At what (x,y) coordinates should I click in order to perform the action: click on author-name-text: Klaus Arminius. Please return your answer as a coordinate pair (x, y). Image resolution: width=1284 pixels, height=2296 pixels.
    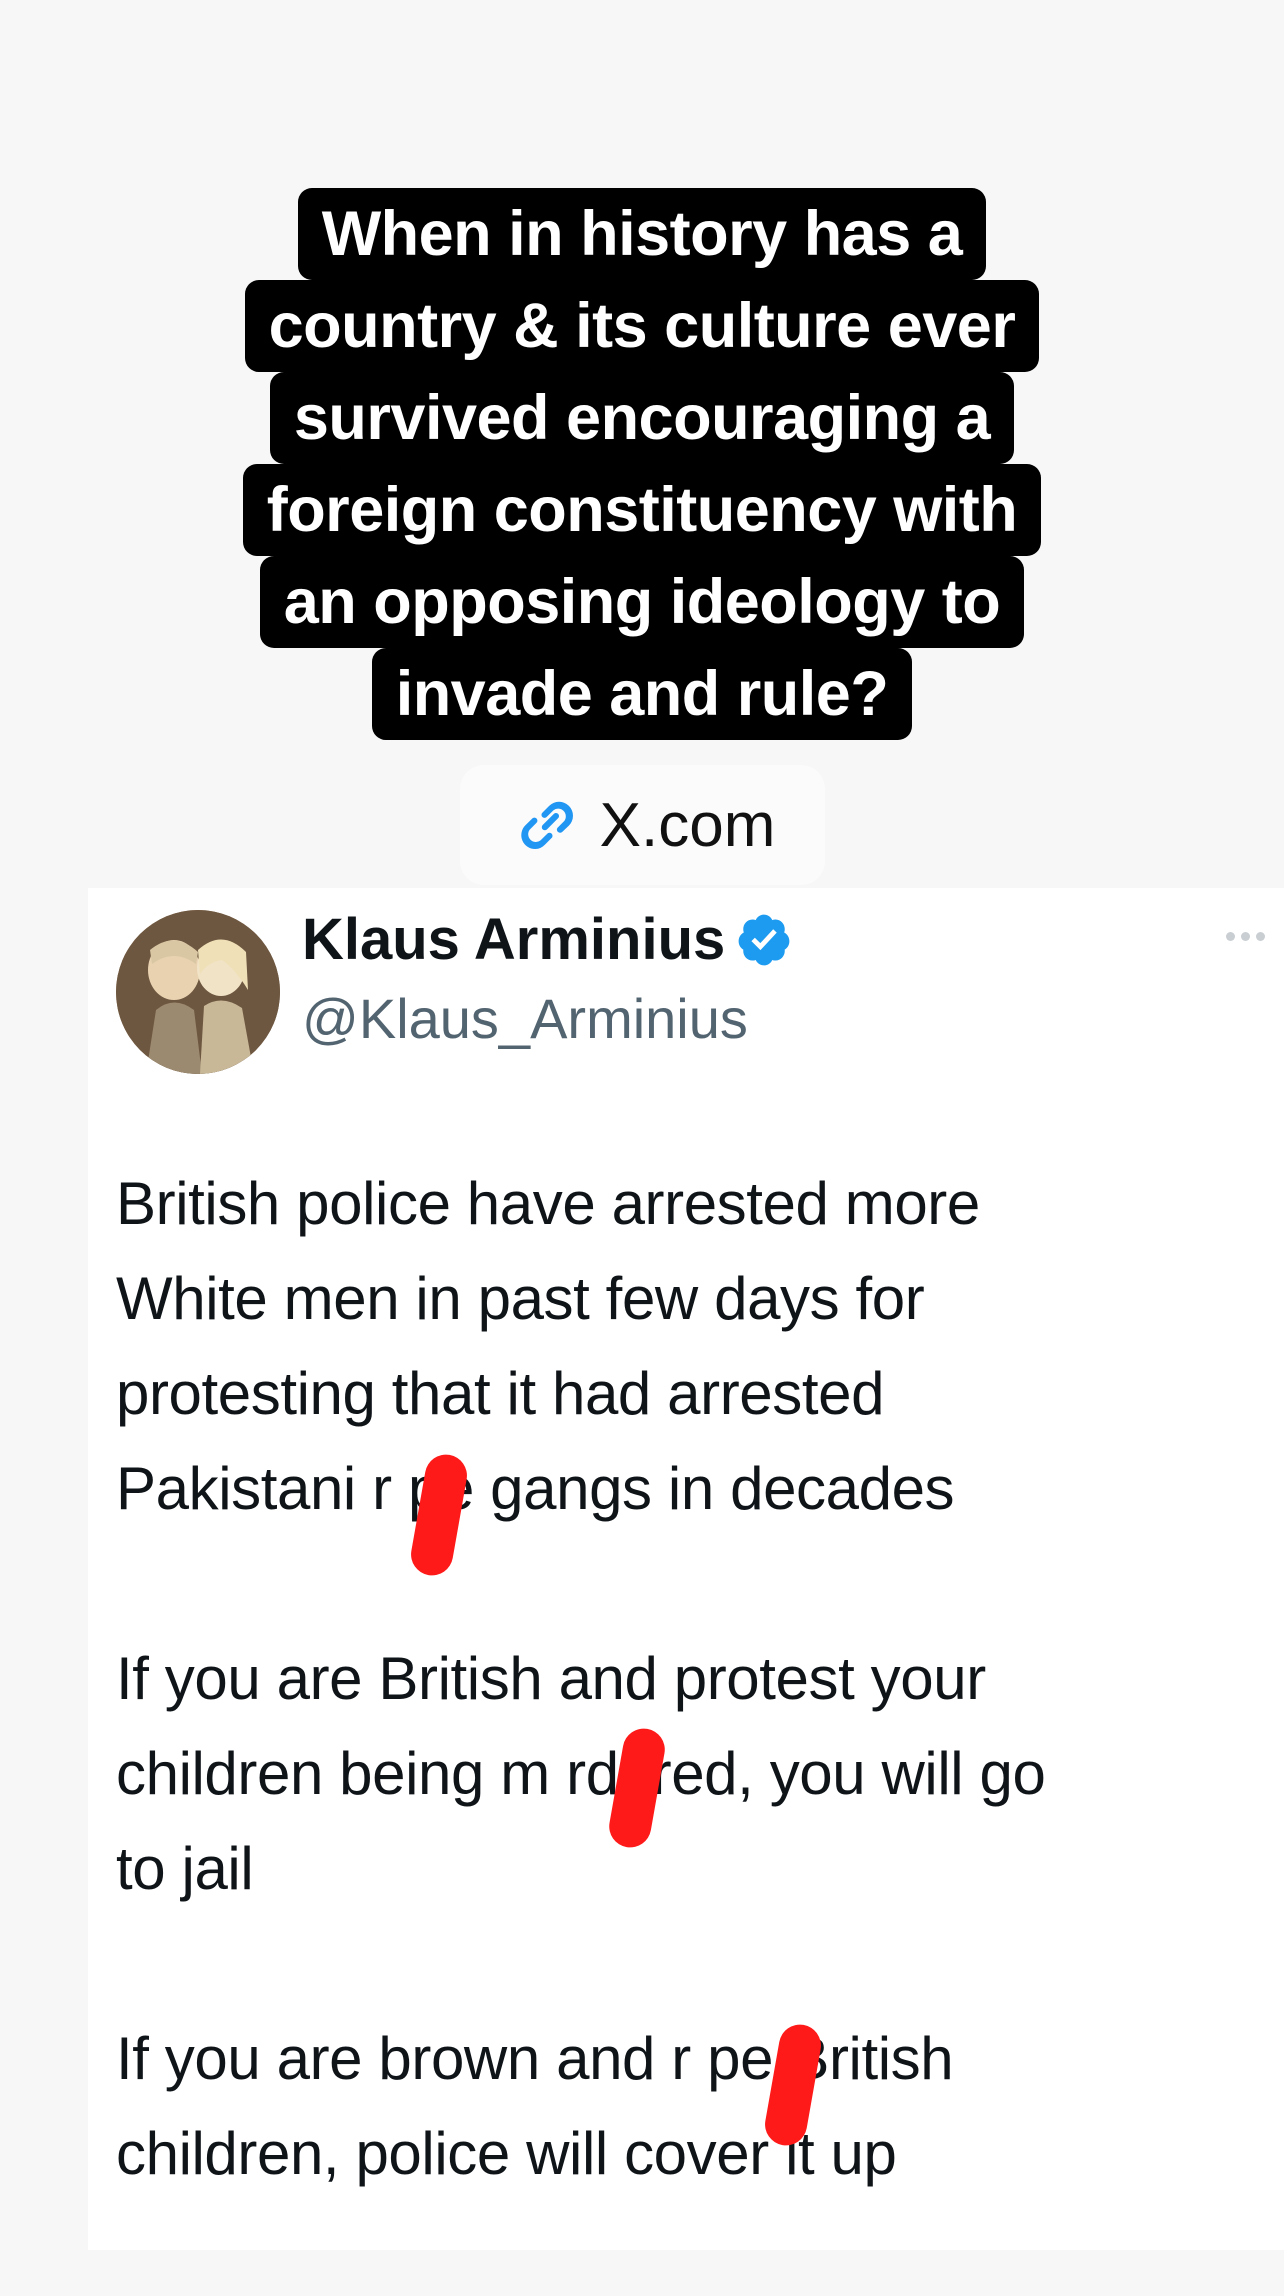
    Looking at the image, I should click on (514, 939).